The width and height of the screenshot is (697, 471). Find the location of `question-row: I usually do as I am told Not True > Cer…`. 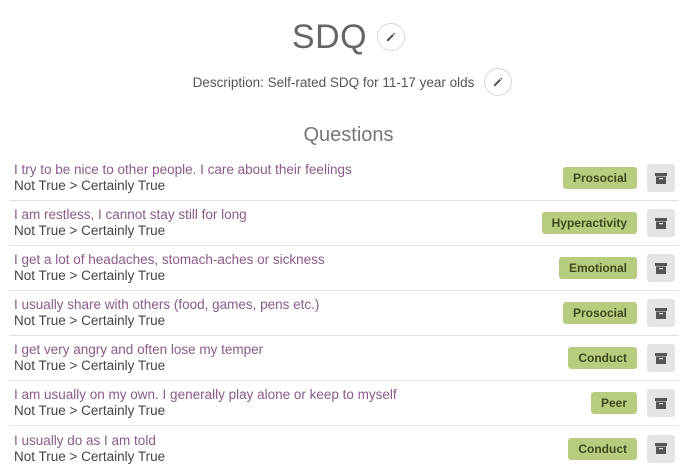

question-row: I usually do as I am told Not True > Cer… is located at coordinates (344, 448).